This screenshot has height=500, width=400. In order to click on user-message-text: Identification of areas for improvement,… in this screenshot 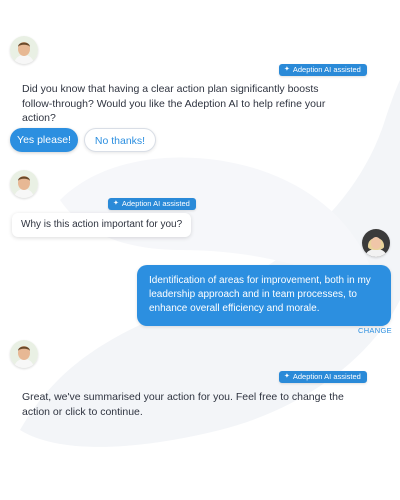, I will do `click(260, 294)`.